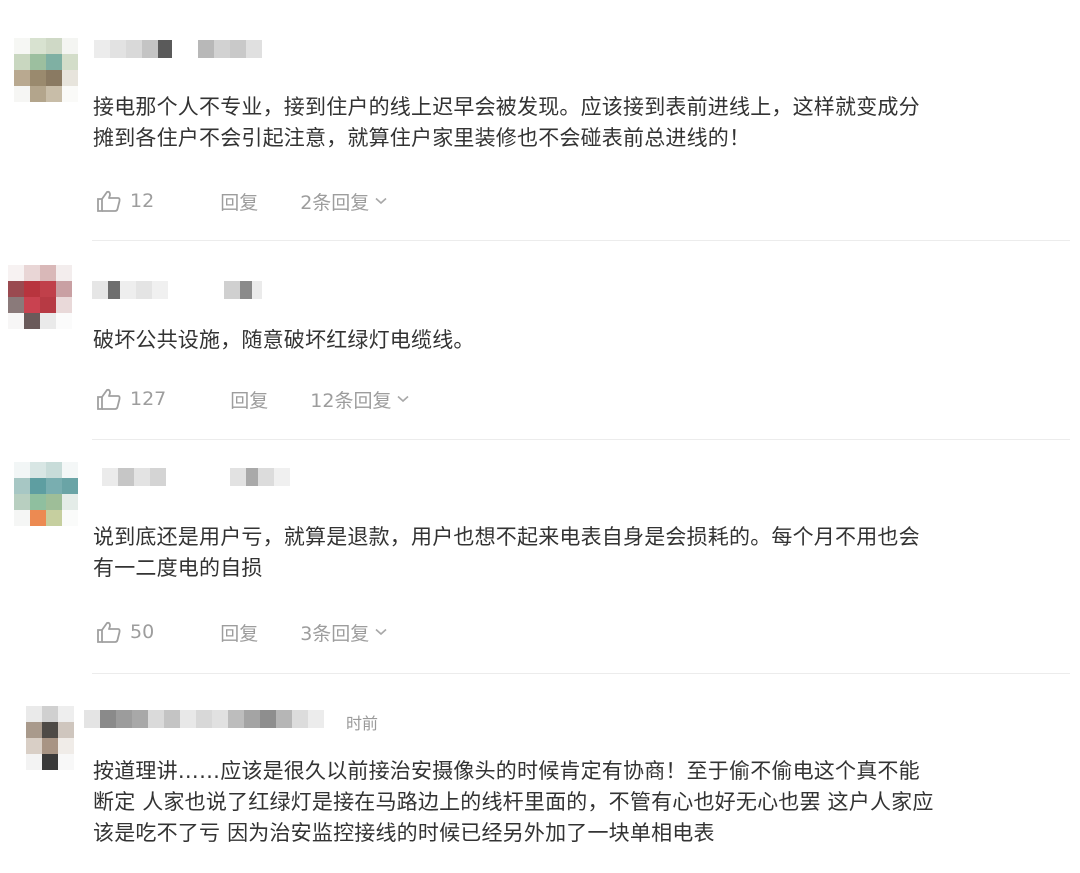 This screenshot has height=873, width=1080. What do you see at coordinates (284, 340) in the screenshot?
I see `comment-text: 破坏公共设施，随意破坏红绿灯电缆线。` at bounding box center [284, 340].